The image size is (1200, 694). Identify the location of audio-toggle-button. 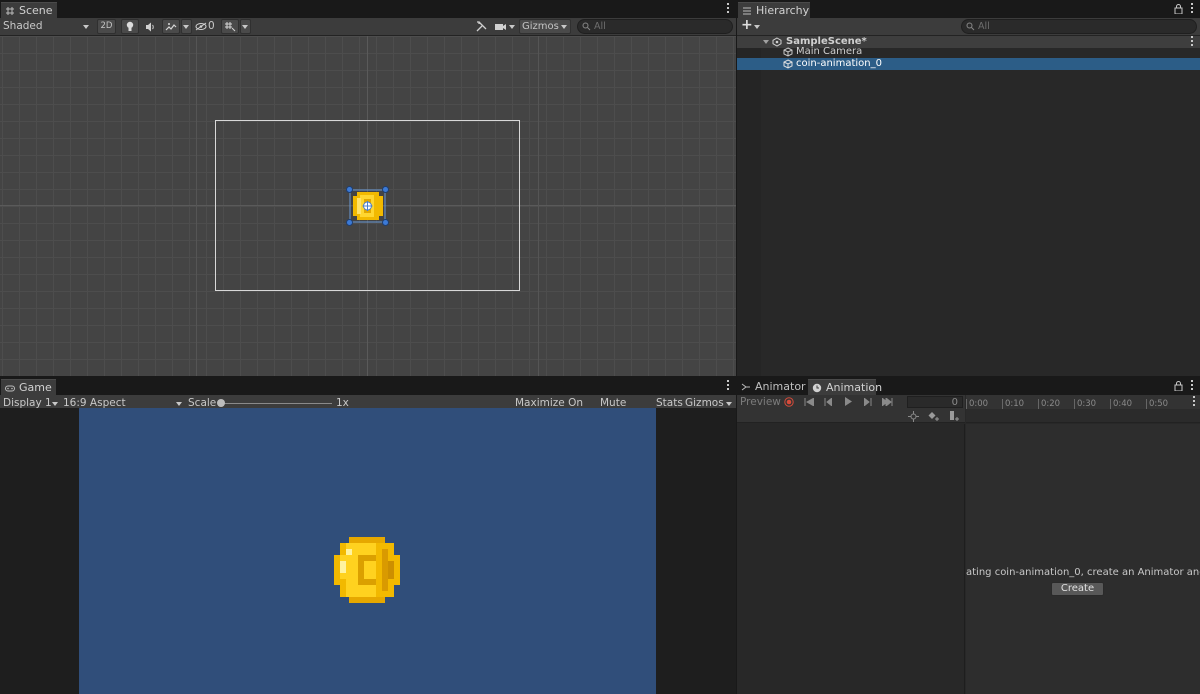
(151, 26).